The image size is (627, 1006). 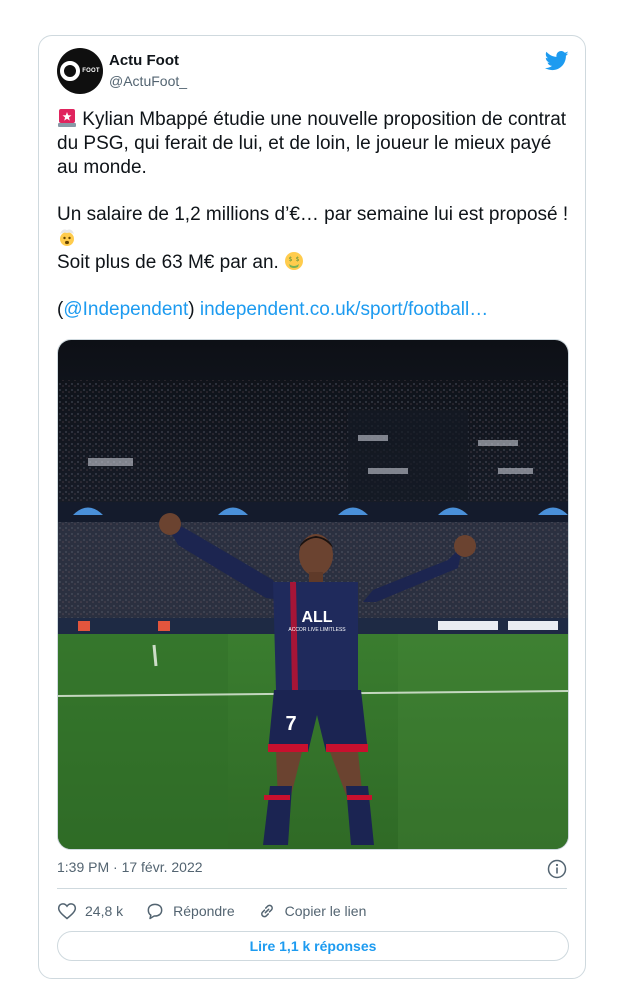 I want to click on action-bar: 24,8 k Répondre Copier le lien, so click(x=222, y=911).